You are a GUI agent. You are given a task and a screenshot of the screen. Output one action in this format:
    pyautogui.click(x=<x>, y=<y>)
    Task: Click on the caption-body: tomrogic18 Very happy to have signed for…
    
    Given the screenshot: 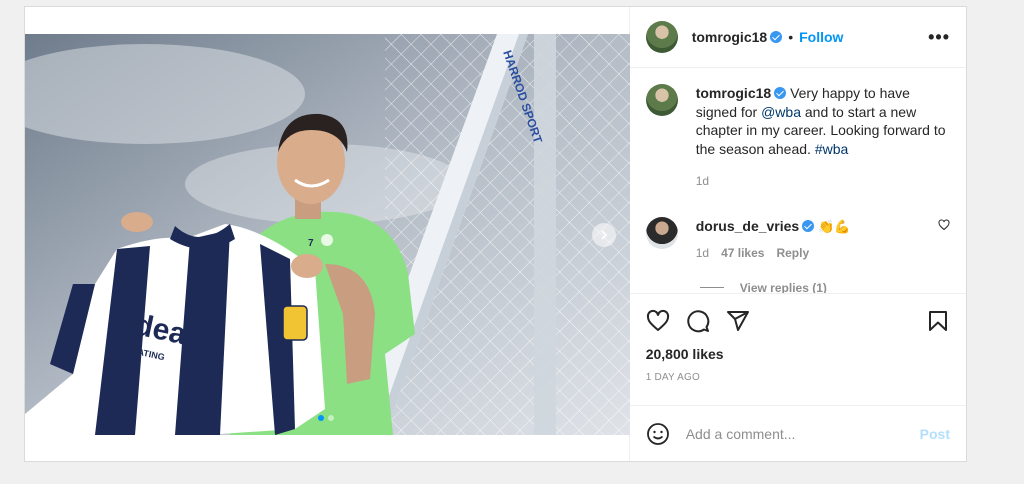 What is the action you would take?
    pyautogui.click(x=823, y=137)
    